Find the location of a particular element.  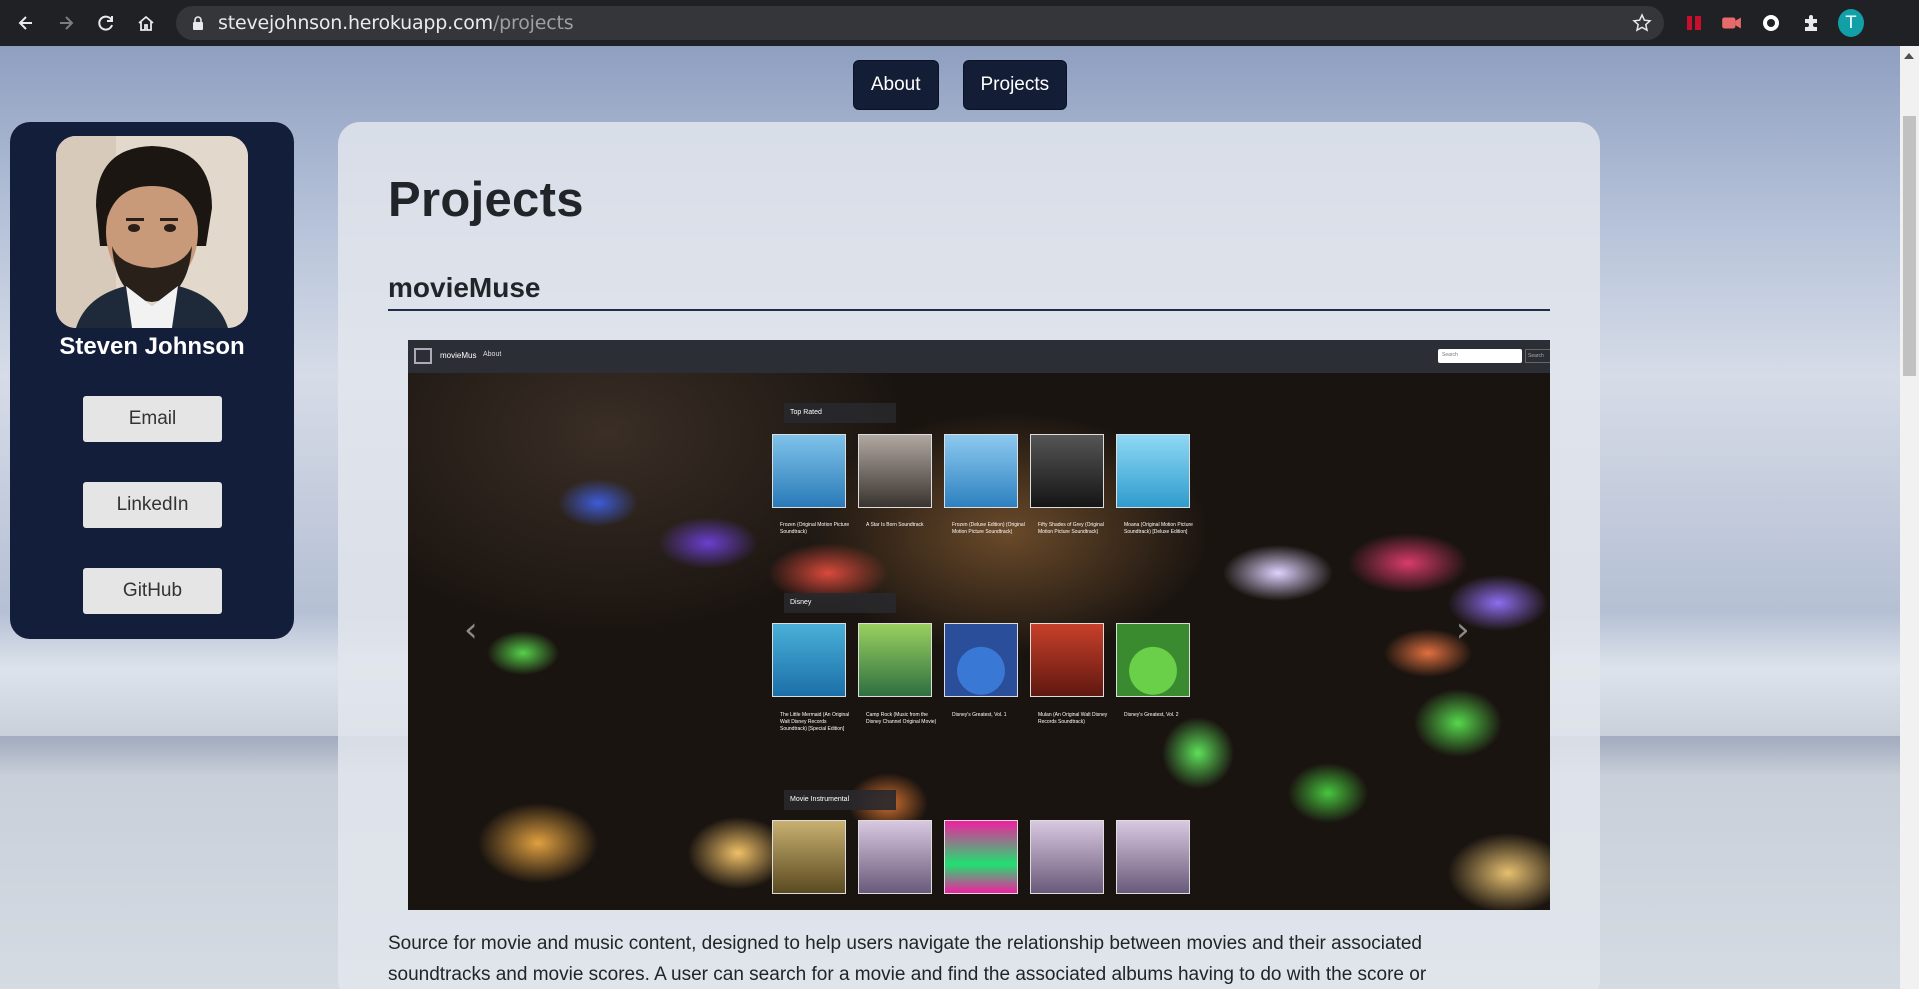

album-caption: Disney's Greatest, Vol. 2 is located at coordinates (1151, 715).